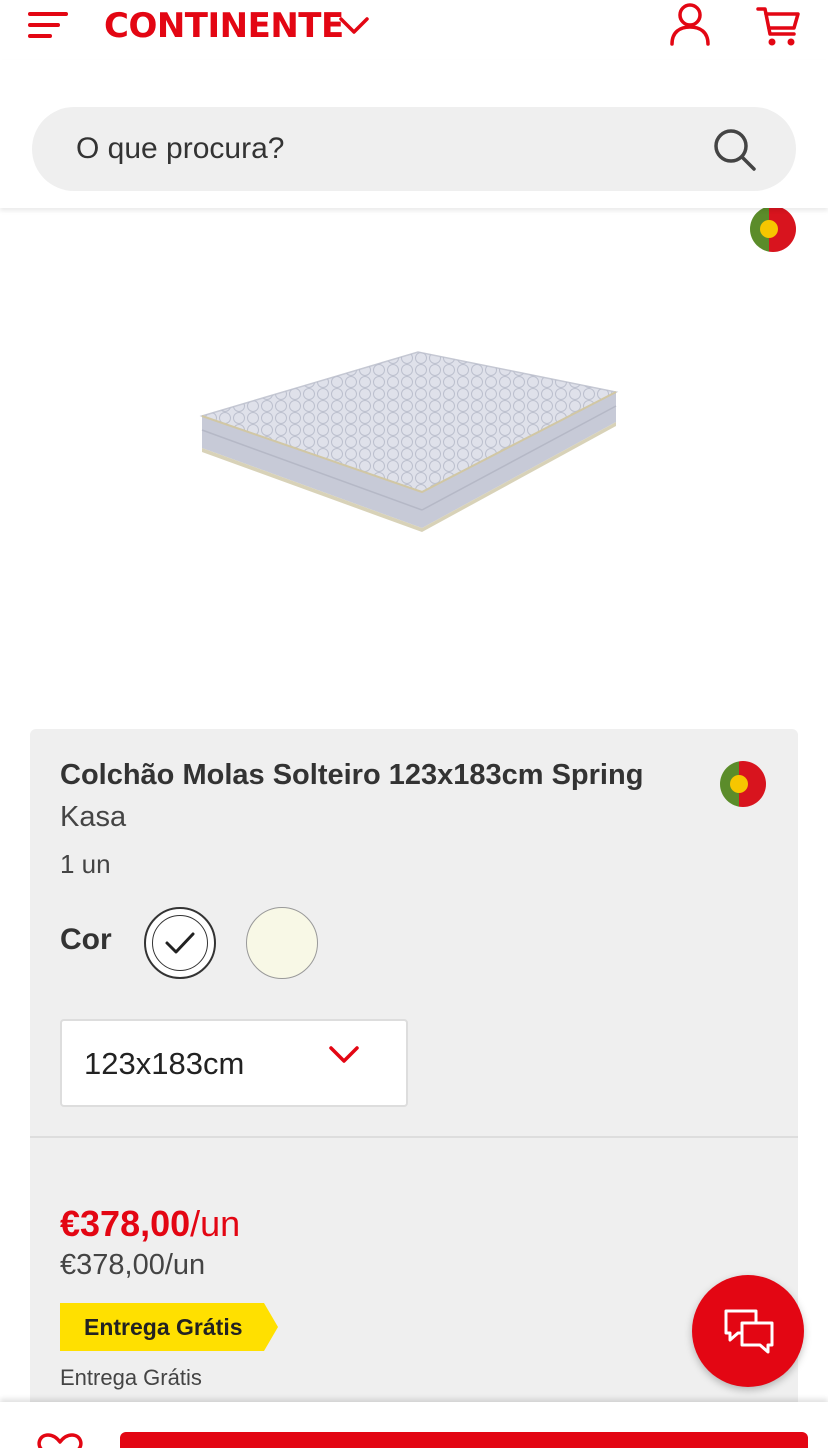 This screenshot has width=828, height=1448. What do you see at coordinates (410, 440) in the screenshot?
I see `product-image` at bounding box center [410, 440].